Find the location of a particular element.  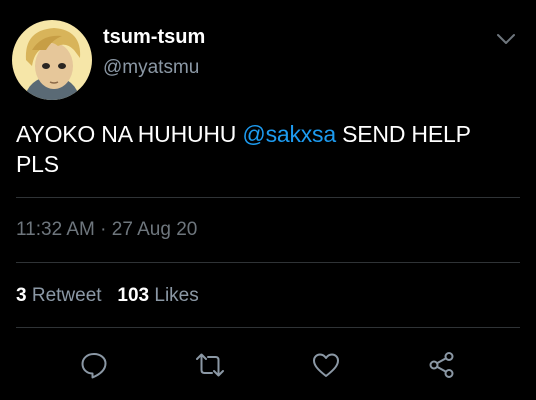

reply-icon is located at coordinates (94, 366).